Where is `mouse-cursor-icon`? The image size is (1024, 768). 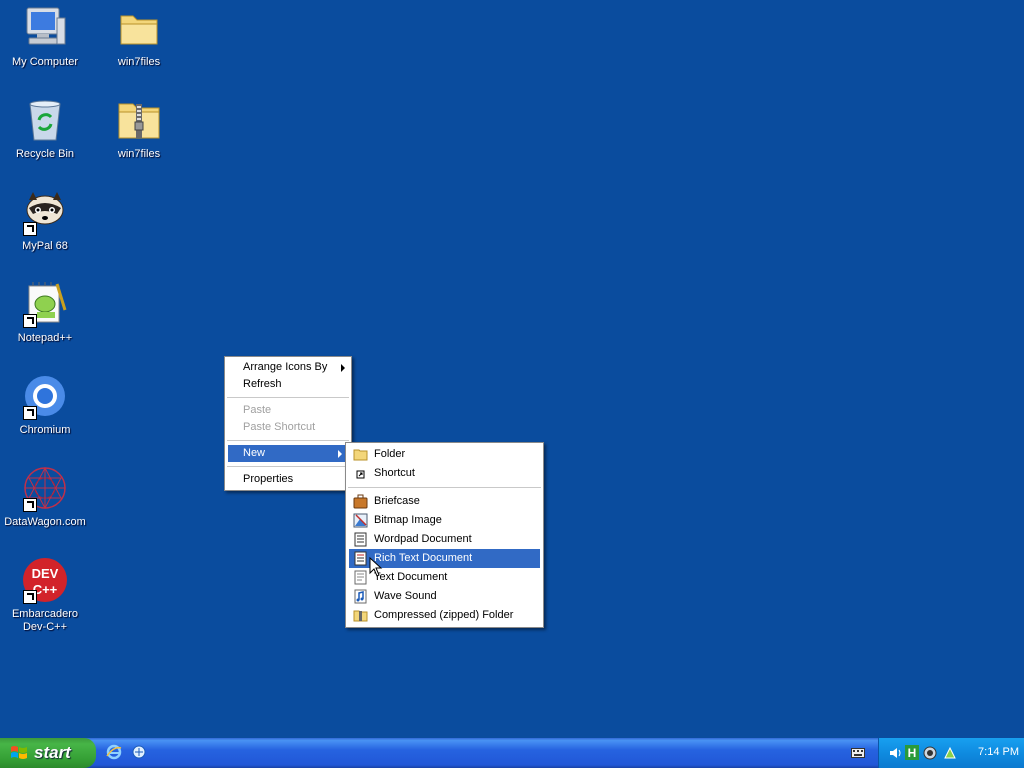 mouse-cursor-icon is located at coordinates (376, 568).